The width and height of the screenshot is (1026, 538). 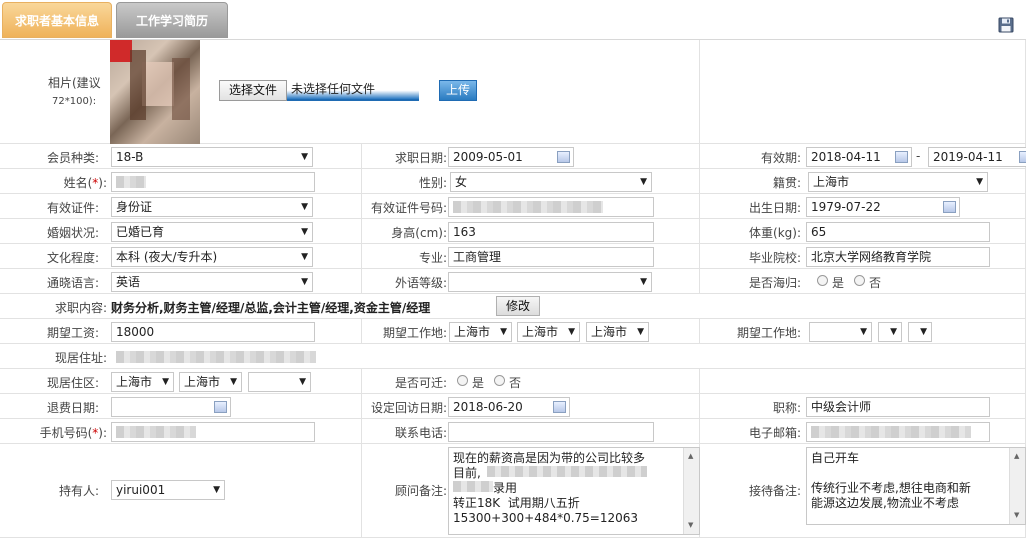 What do you see at coordinates (72, 258) in the screenshot?
I see `education-label: 文化程度:` at bounding box center [72, 258].